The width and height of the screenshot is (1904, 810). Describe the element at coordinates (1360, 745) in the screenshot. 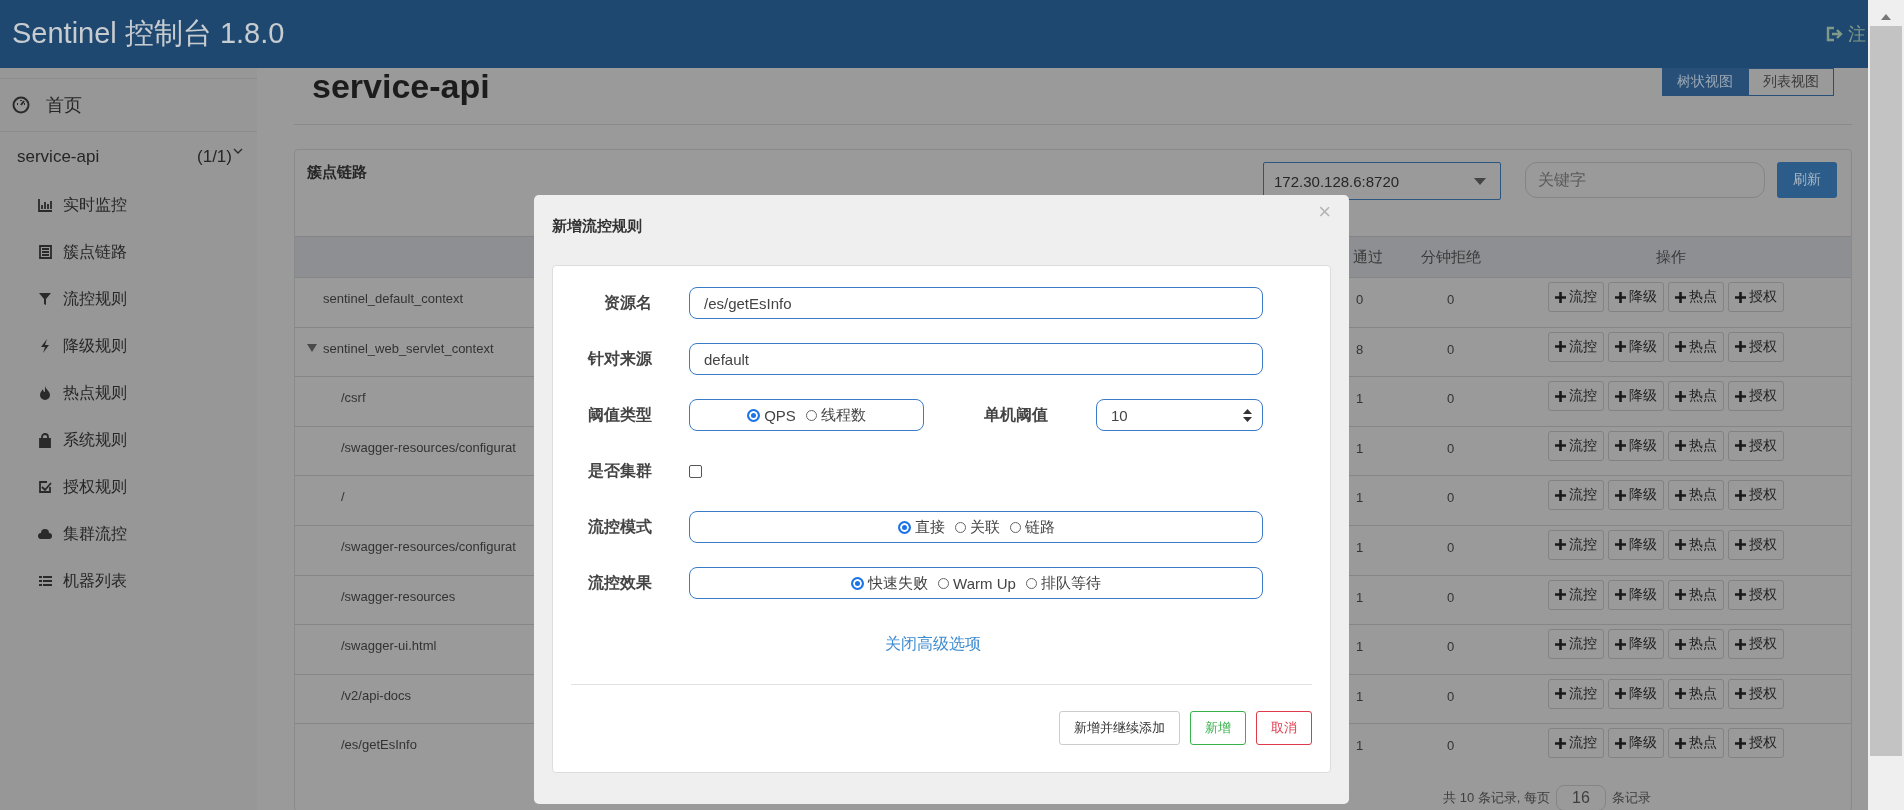

I see `table-cell-text: 1` at that location.